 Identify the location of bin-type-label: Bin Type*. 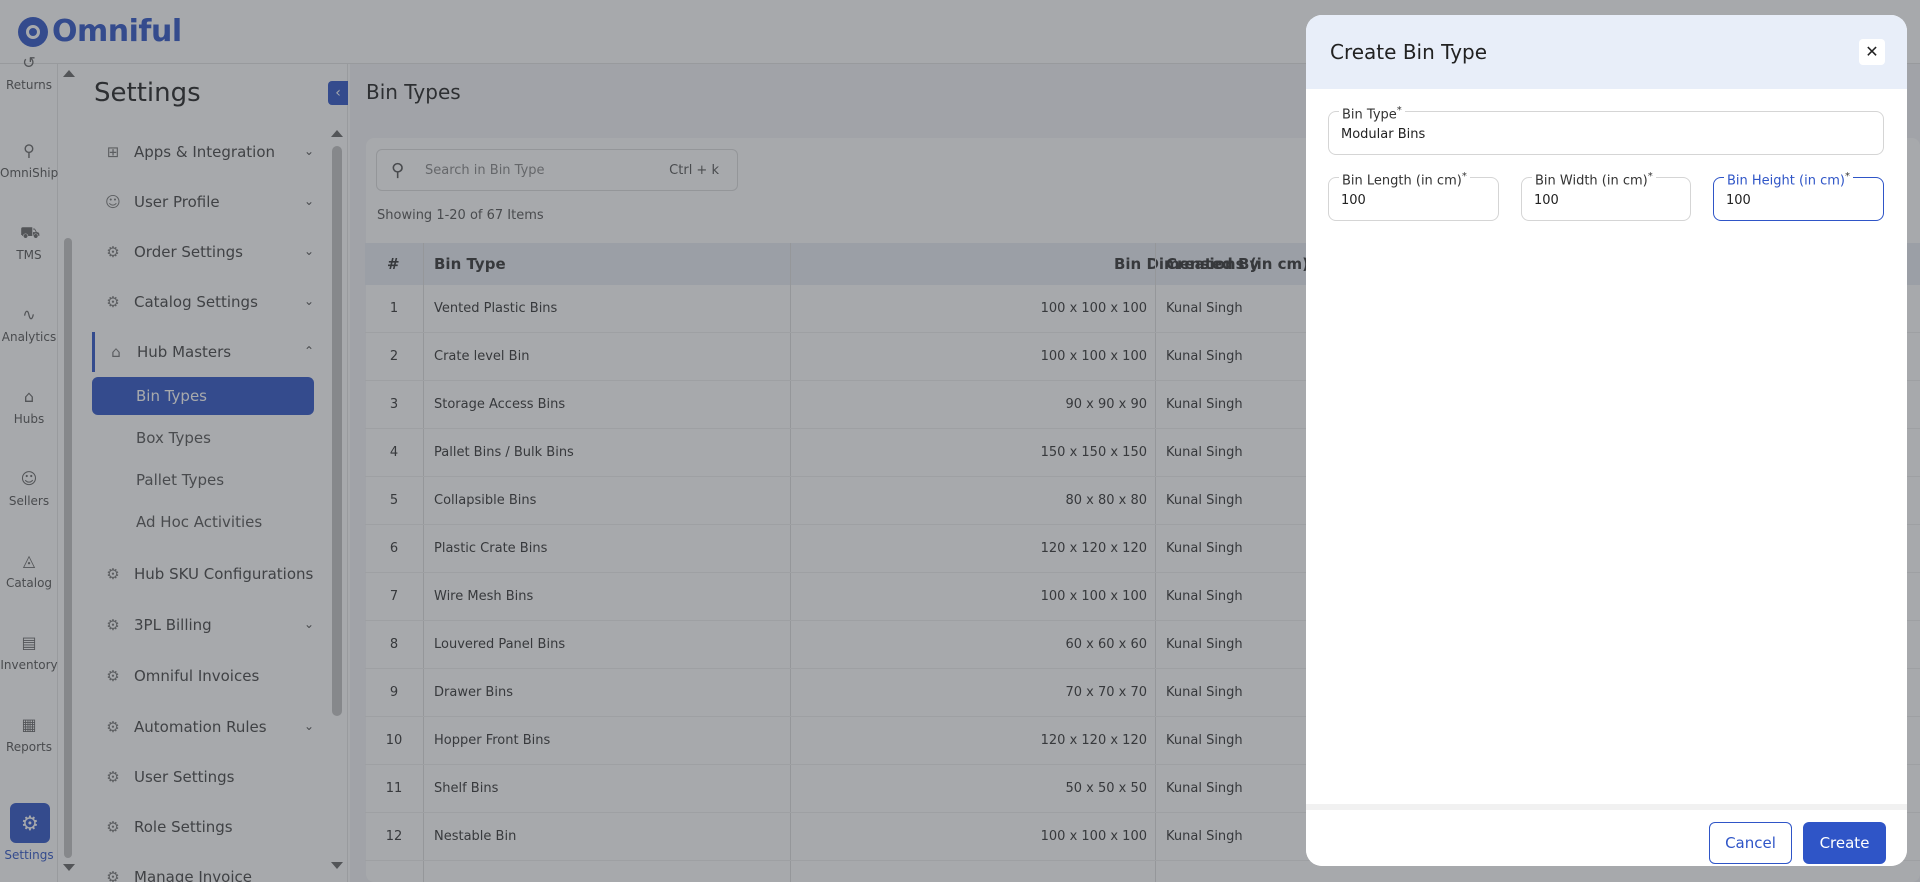
(1372, 113).